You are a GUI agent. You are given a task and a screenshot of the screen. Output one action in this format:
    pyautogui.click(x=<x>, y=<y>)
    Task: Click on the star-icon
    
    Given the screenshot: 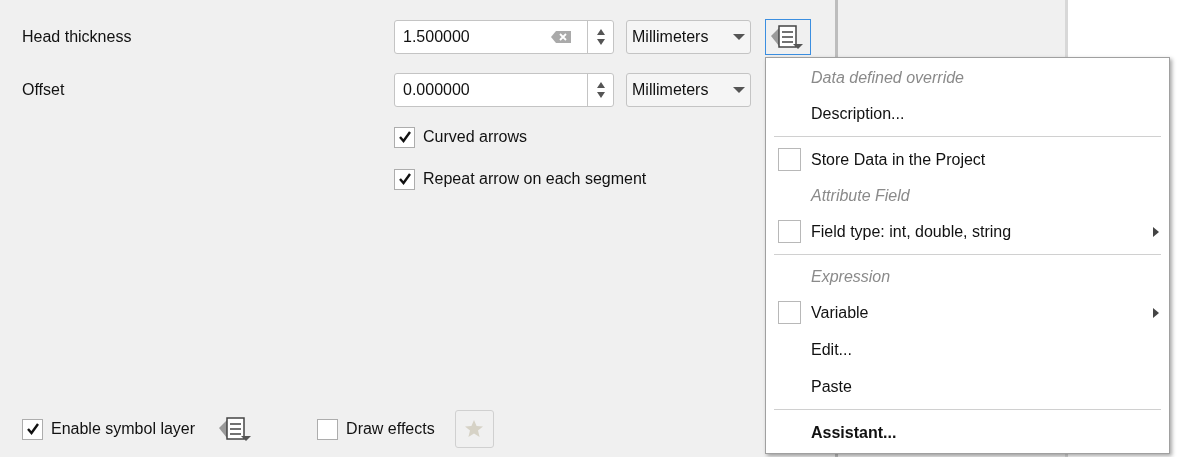 What is the action you would take?
    pyautogui.click(x=474, y=429)
    